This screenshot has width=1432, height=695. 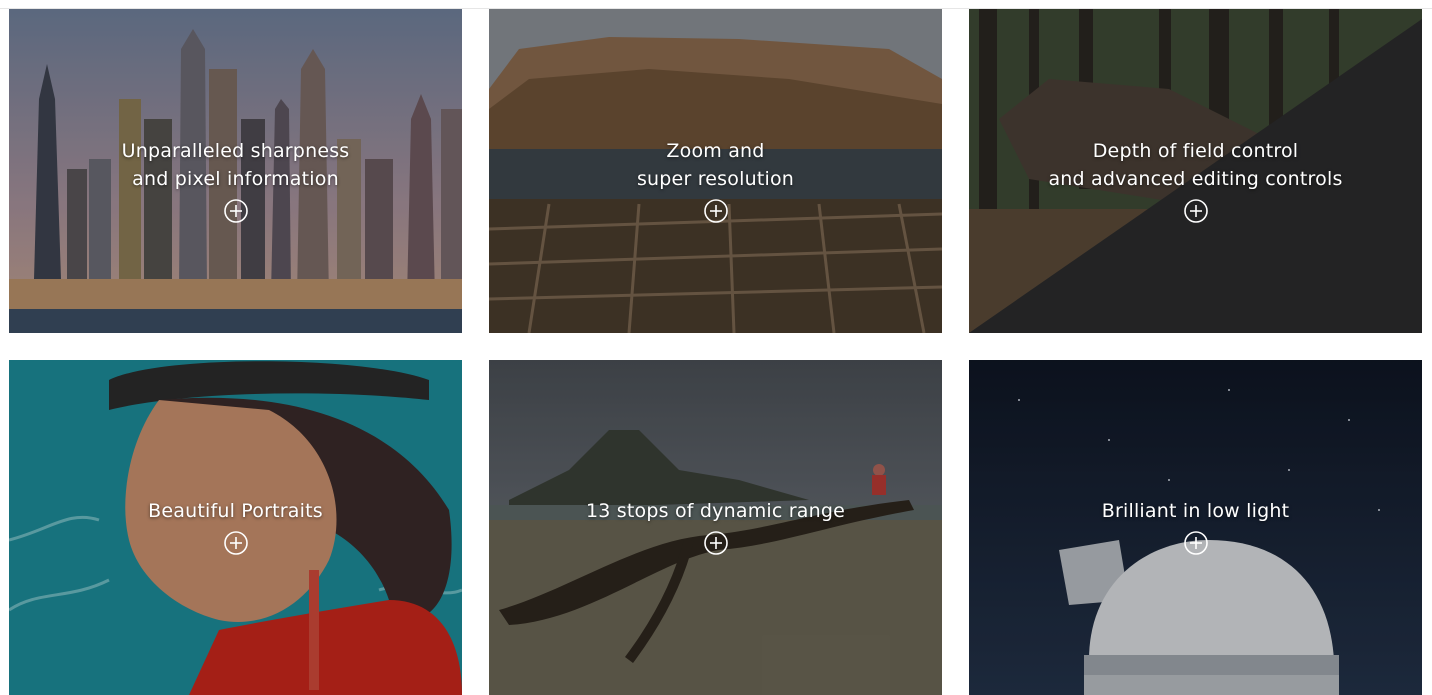 I want to click on caption-line: Zoom and, so click(x=715, y=151).